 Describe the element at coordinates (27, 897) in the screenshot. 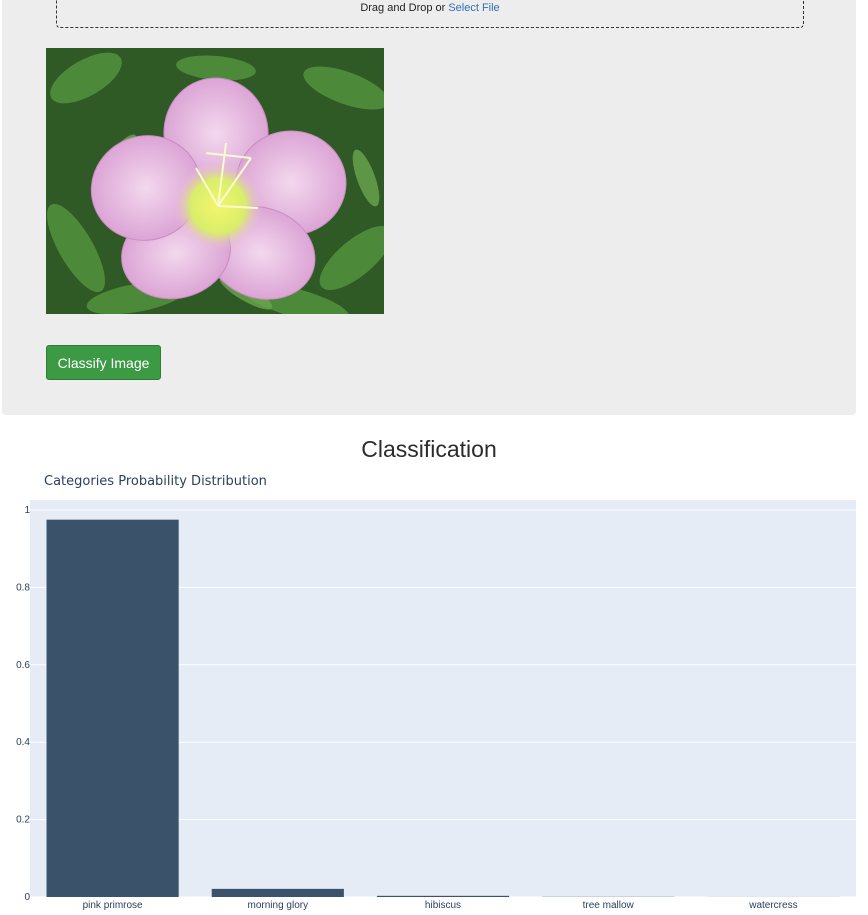

I see `y-tick-label: 0` at that location.